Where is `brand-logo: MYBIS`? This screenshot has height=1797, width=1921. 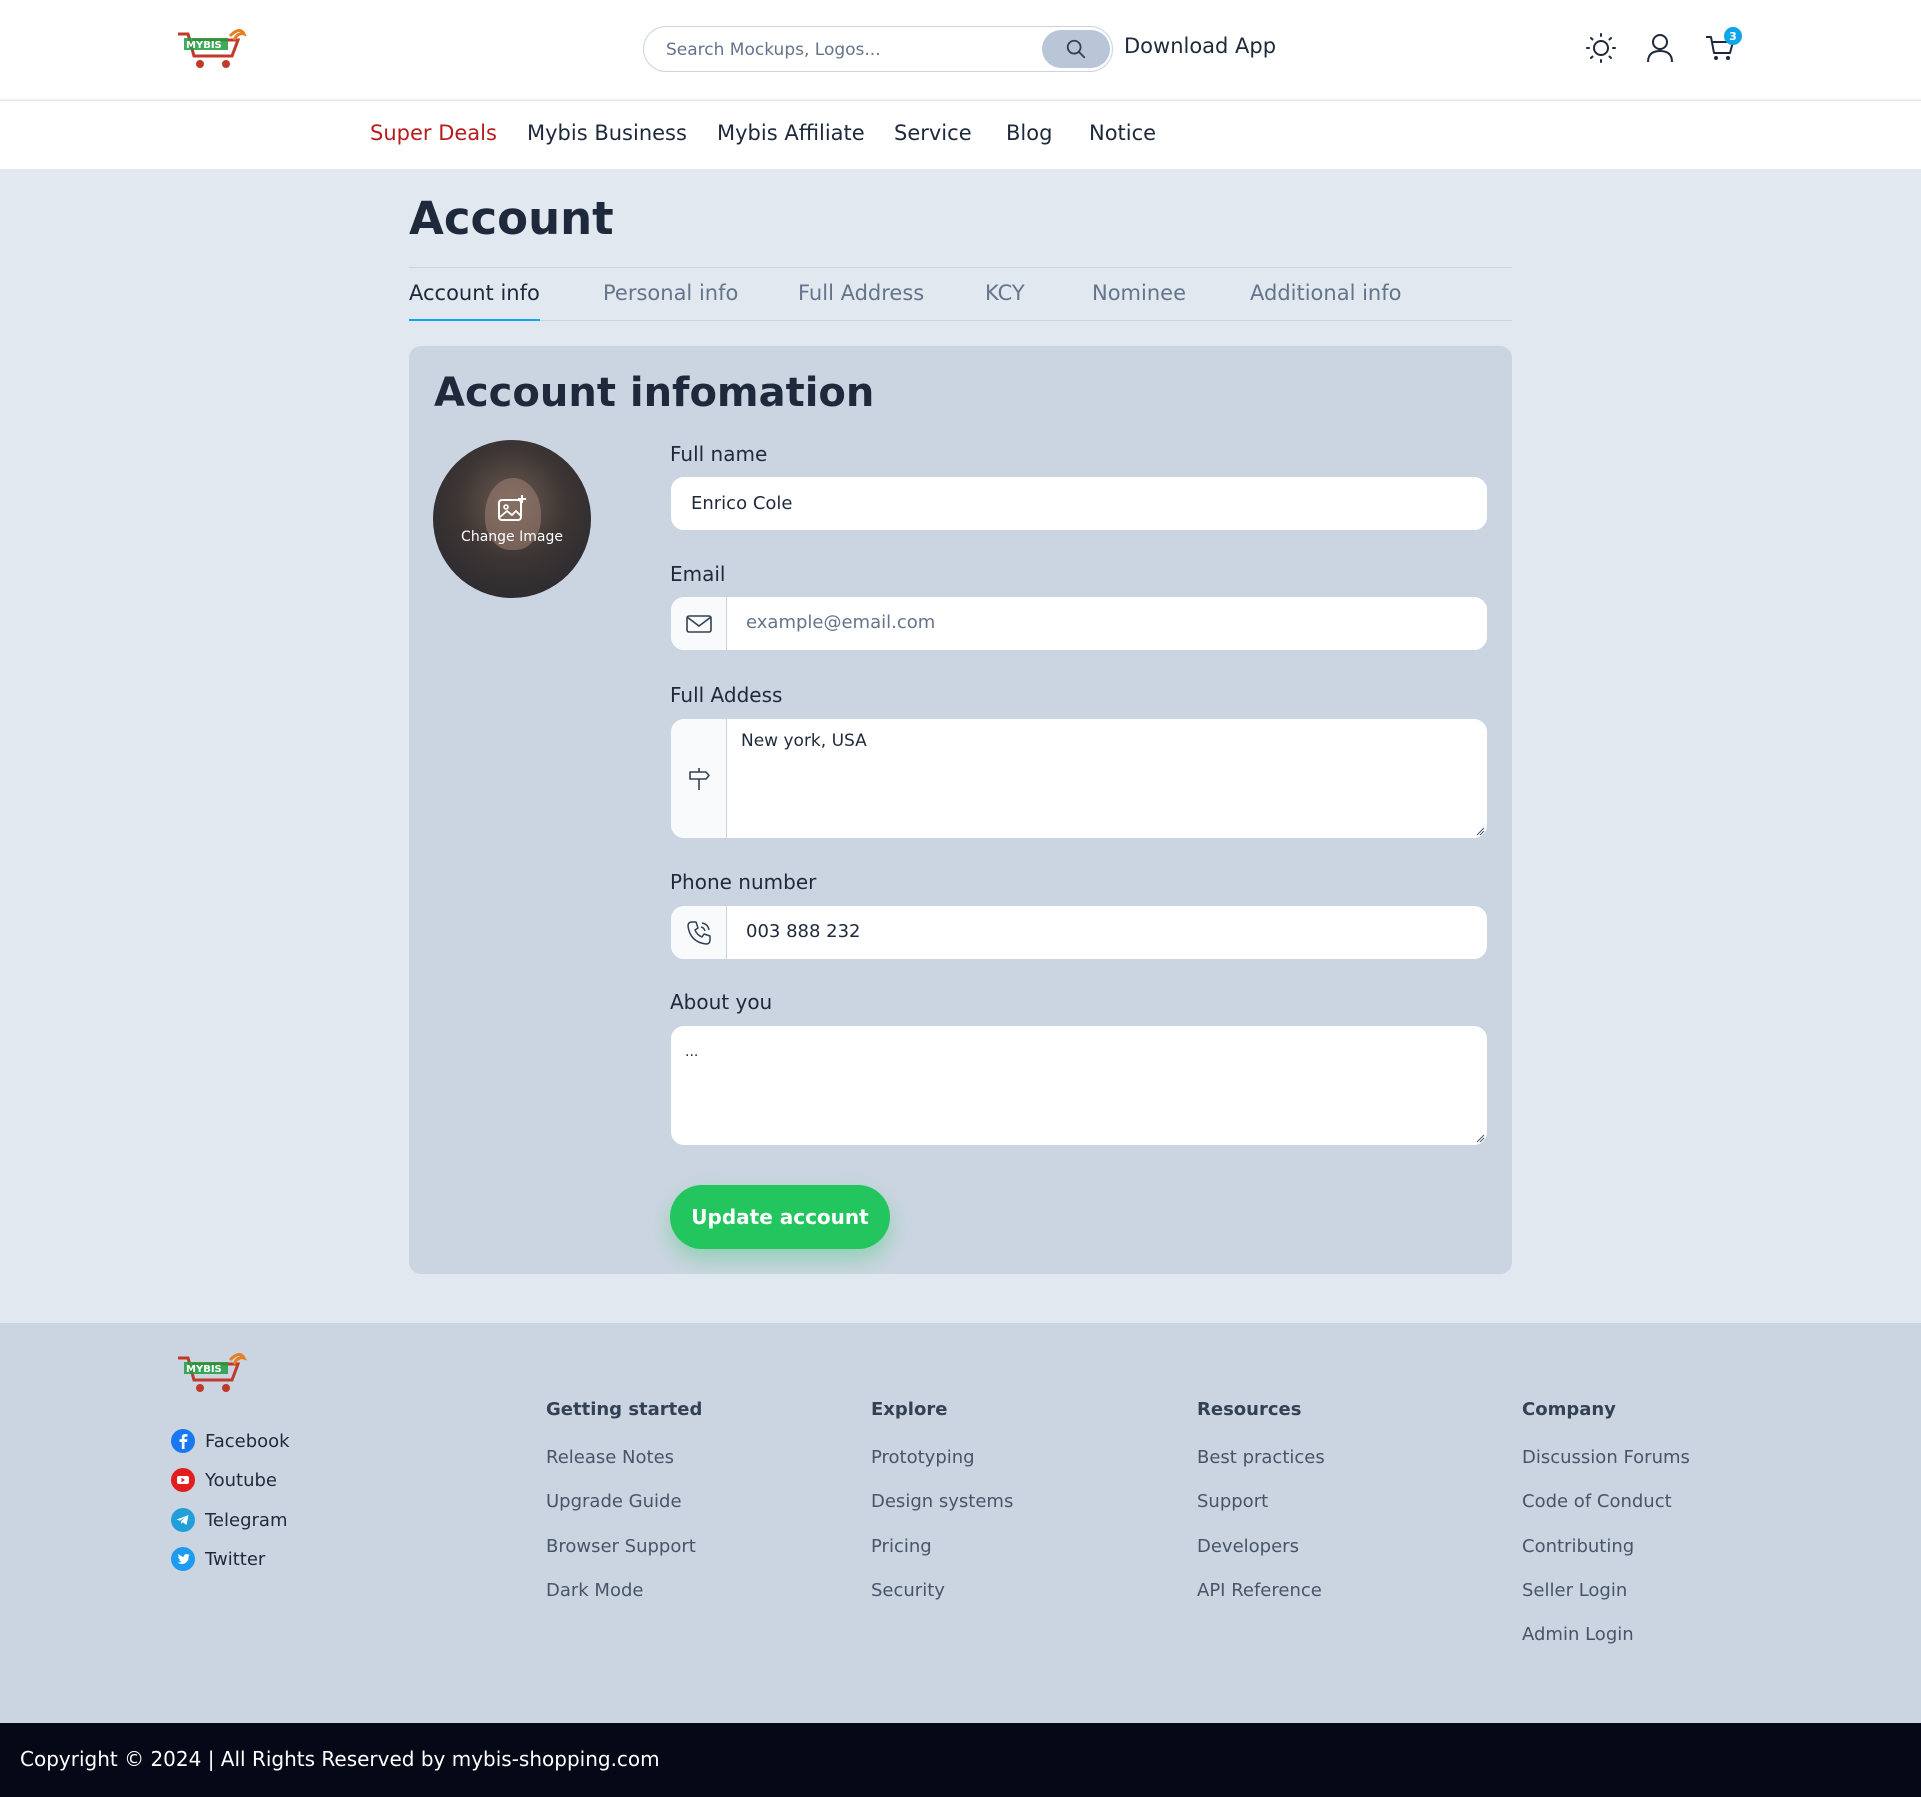
brand-logo: MYBIS is located at coordinates (211, 49).